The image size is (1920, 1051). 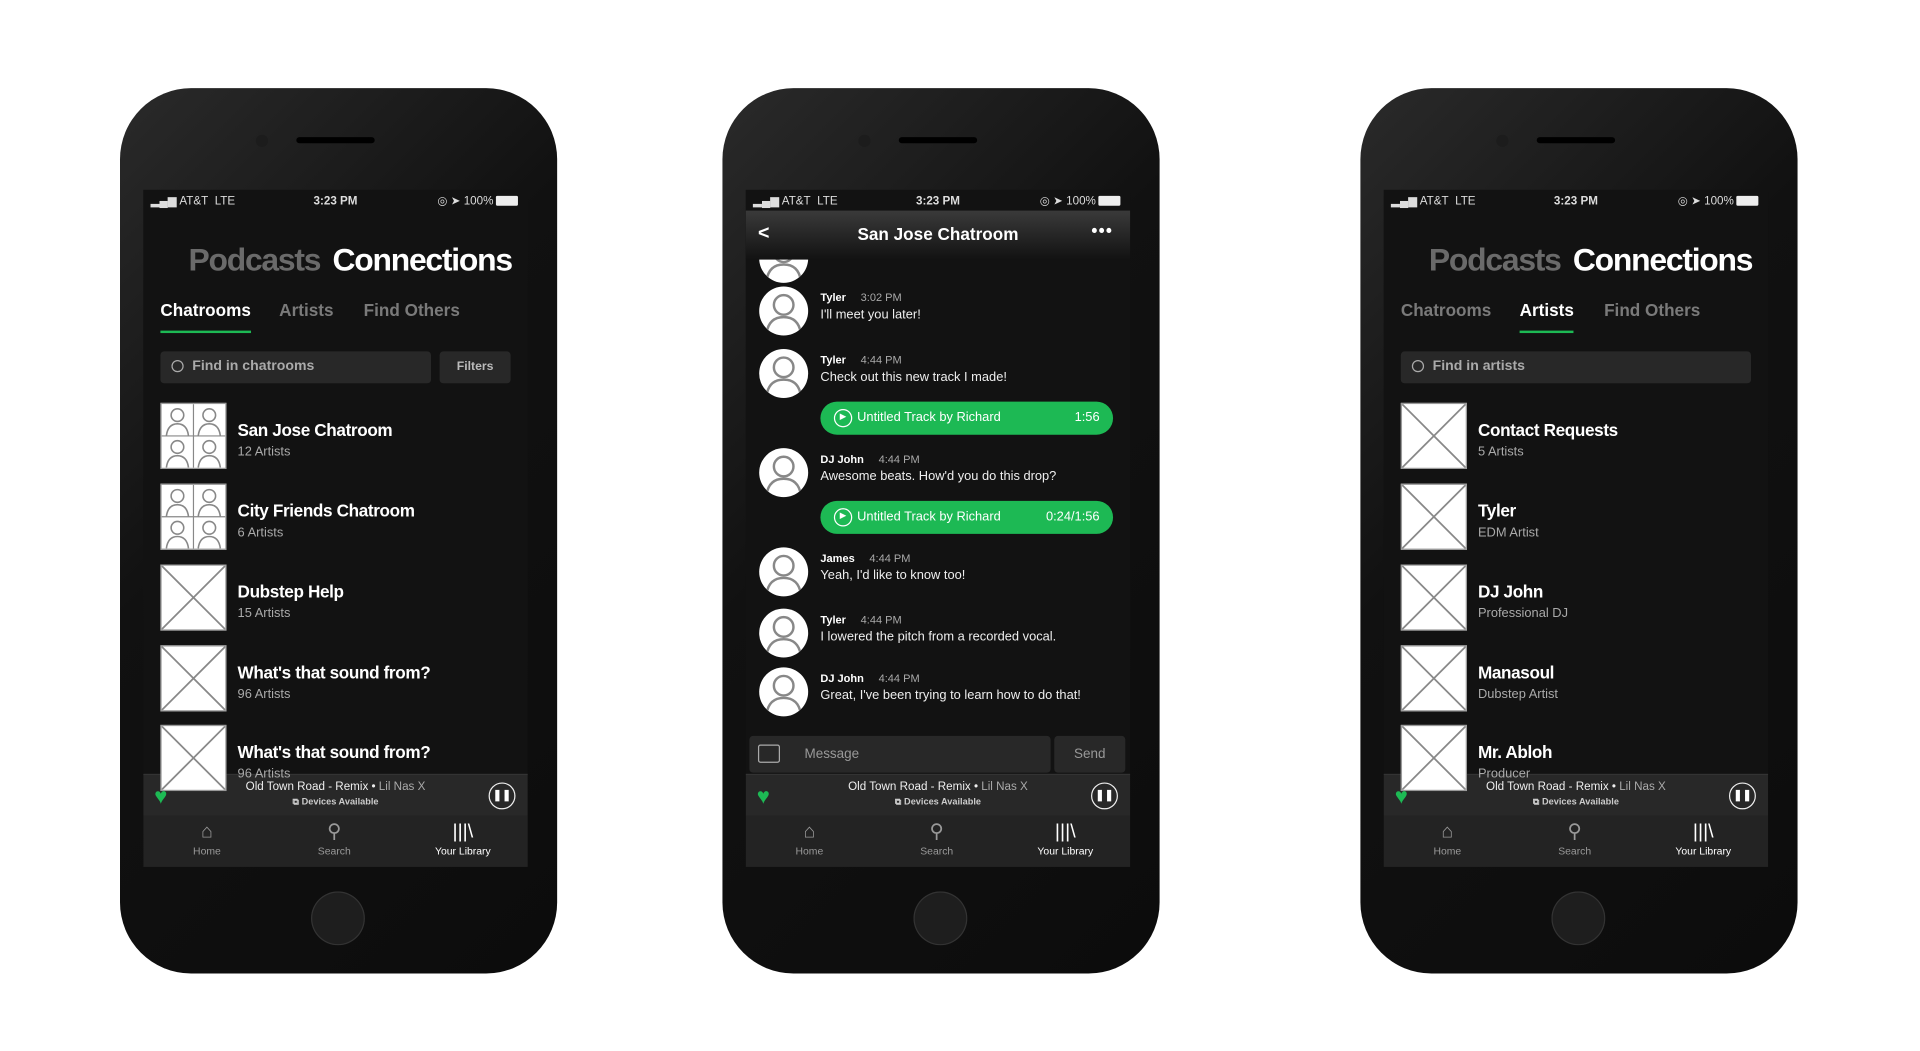 I want to click on item-title: Dubstep Help, so click(x=290, y=591).